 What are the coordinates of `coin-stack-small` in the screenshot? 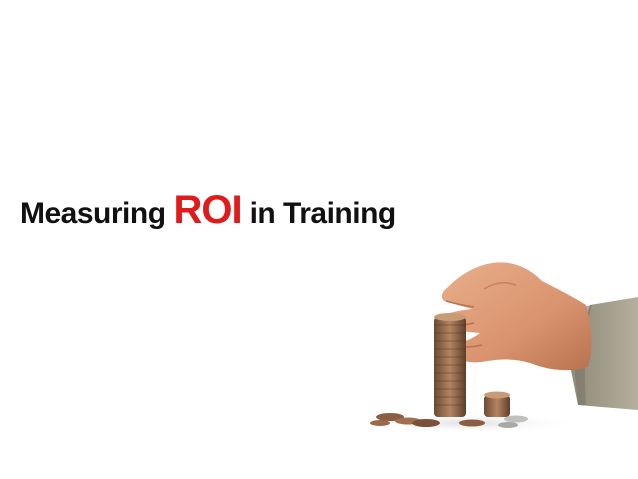 It's located at (497, 404).